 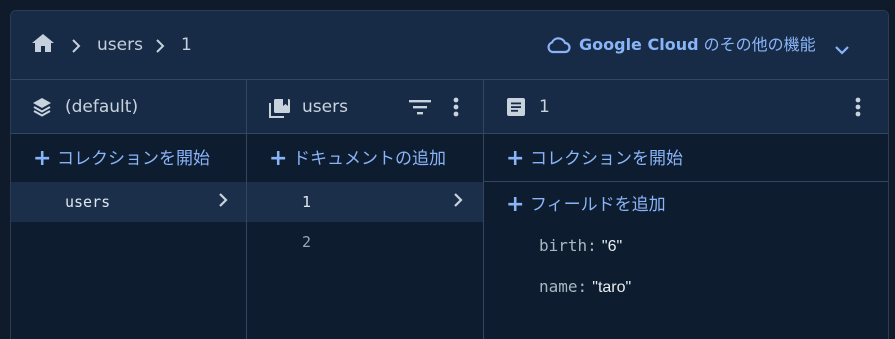 I want to click on start-collection-button: + コレクションを開始, so click(x=121, y=159).